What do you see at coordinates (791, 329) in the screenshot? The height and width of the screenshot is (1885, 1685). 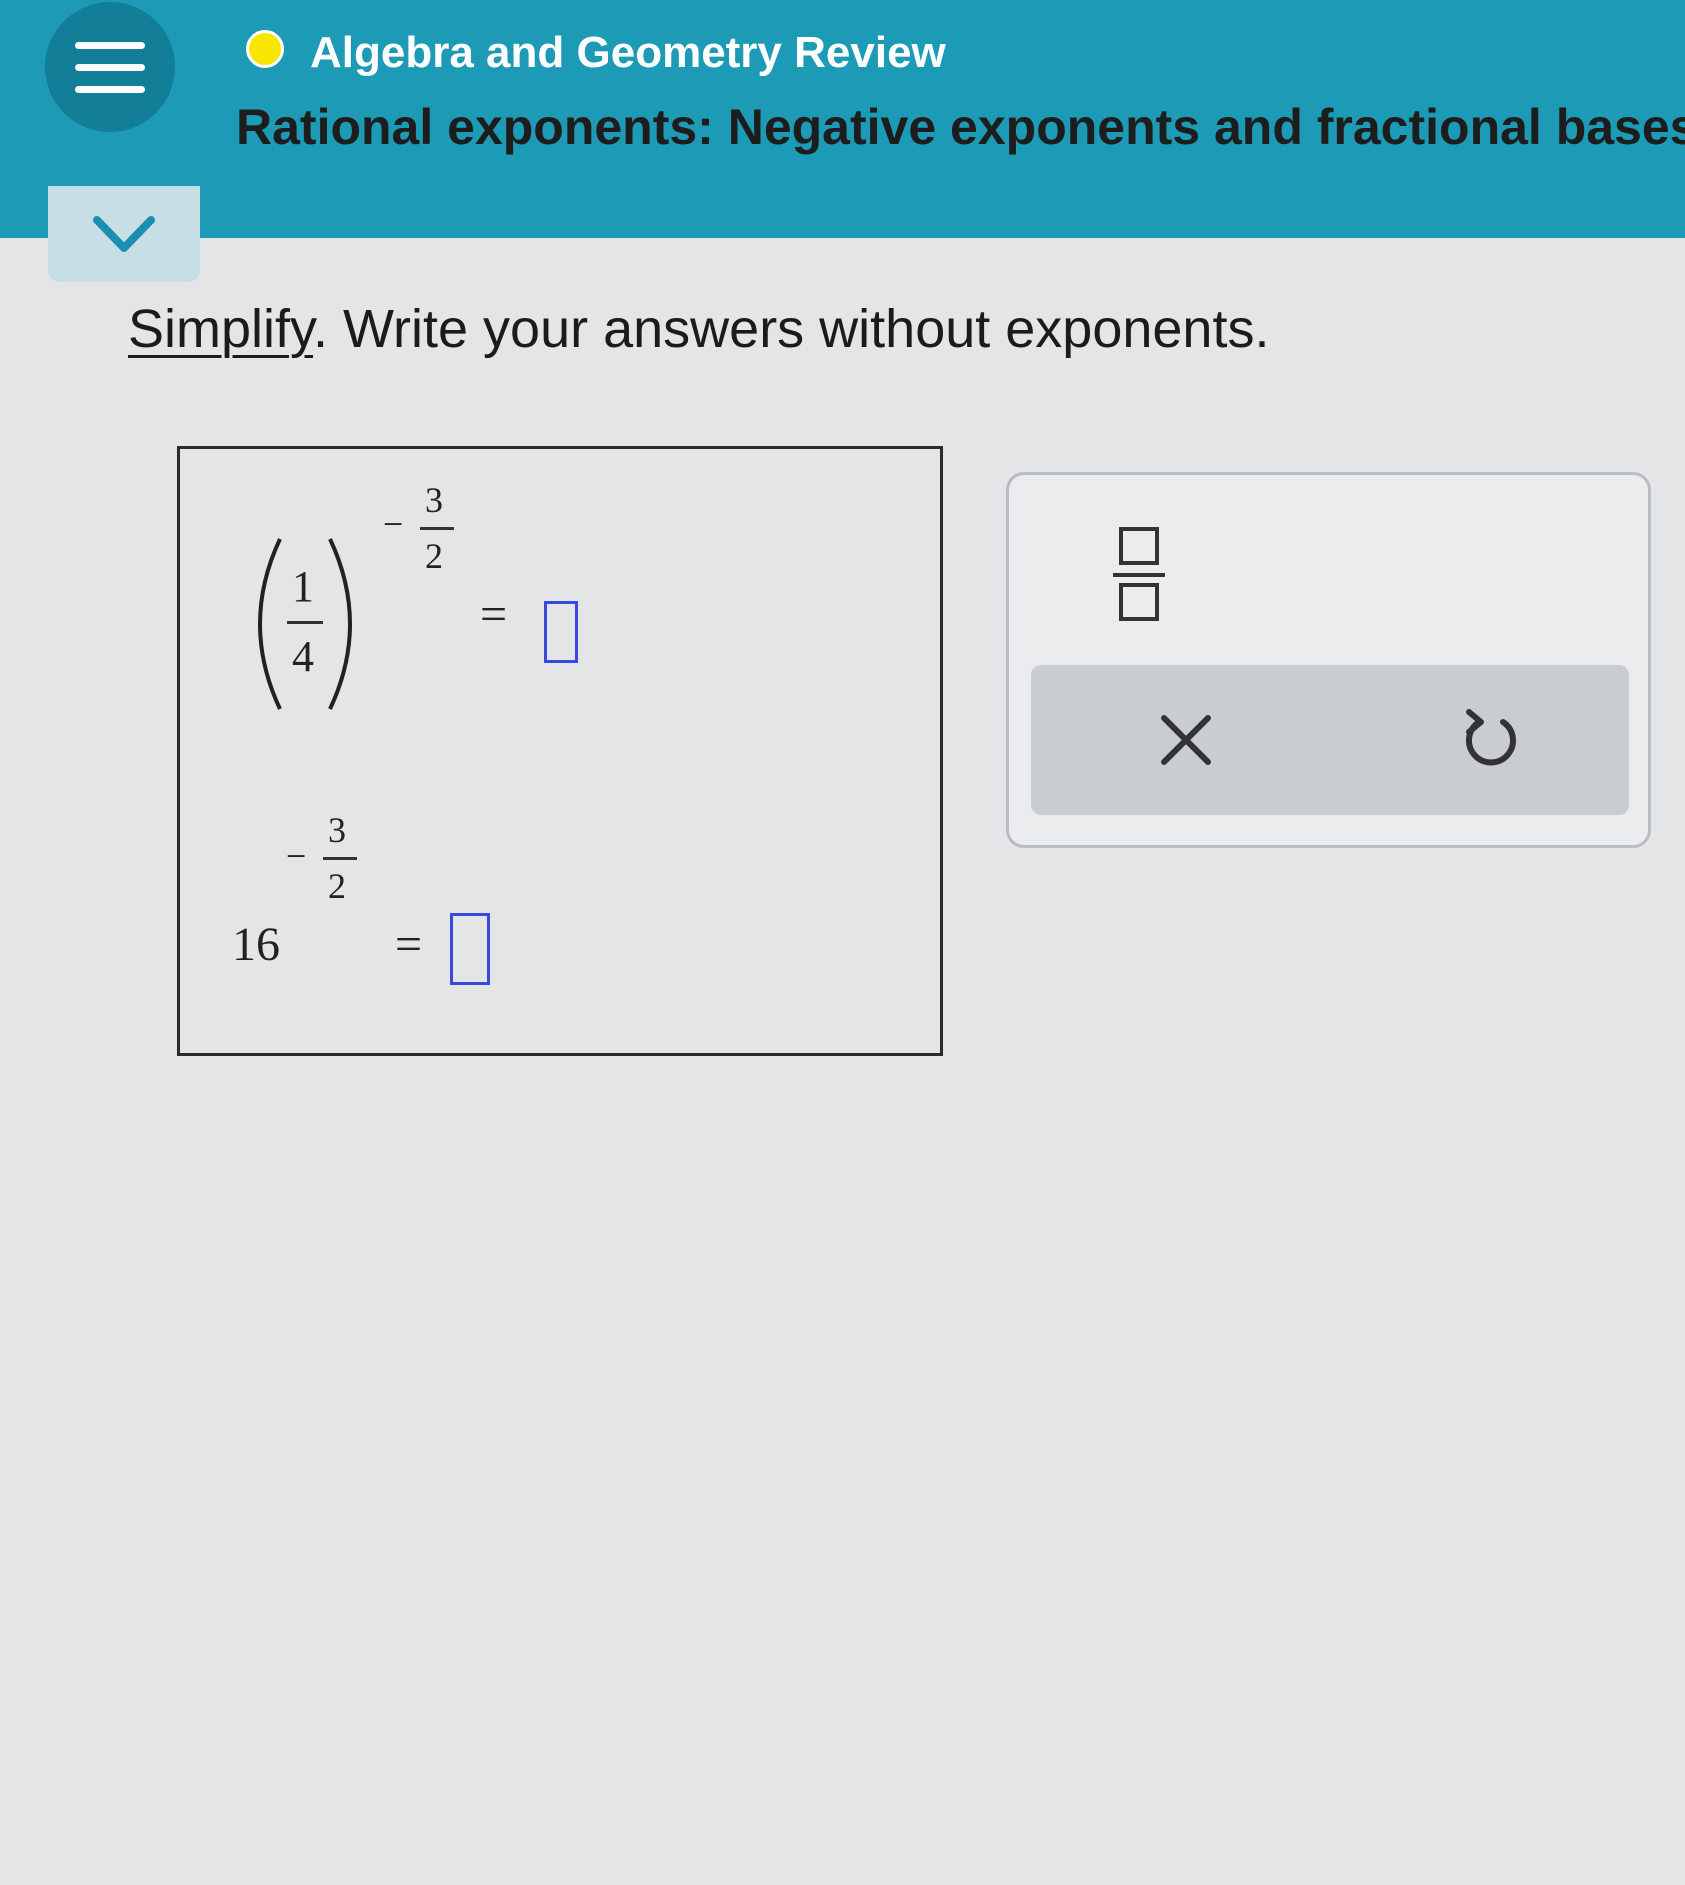 I see `instruction-rest: . Write your answers without exponents.` at bounding box center [791, 329].